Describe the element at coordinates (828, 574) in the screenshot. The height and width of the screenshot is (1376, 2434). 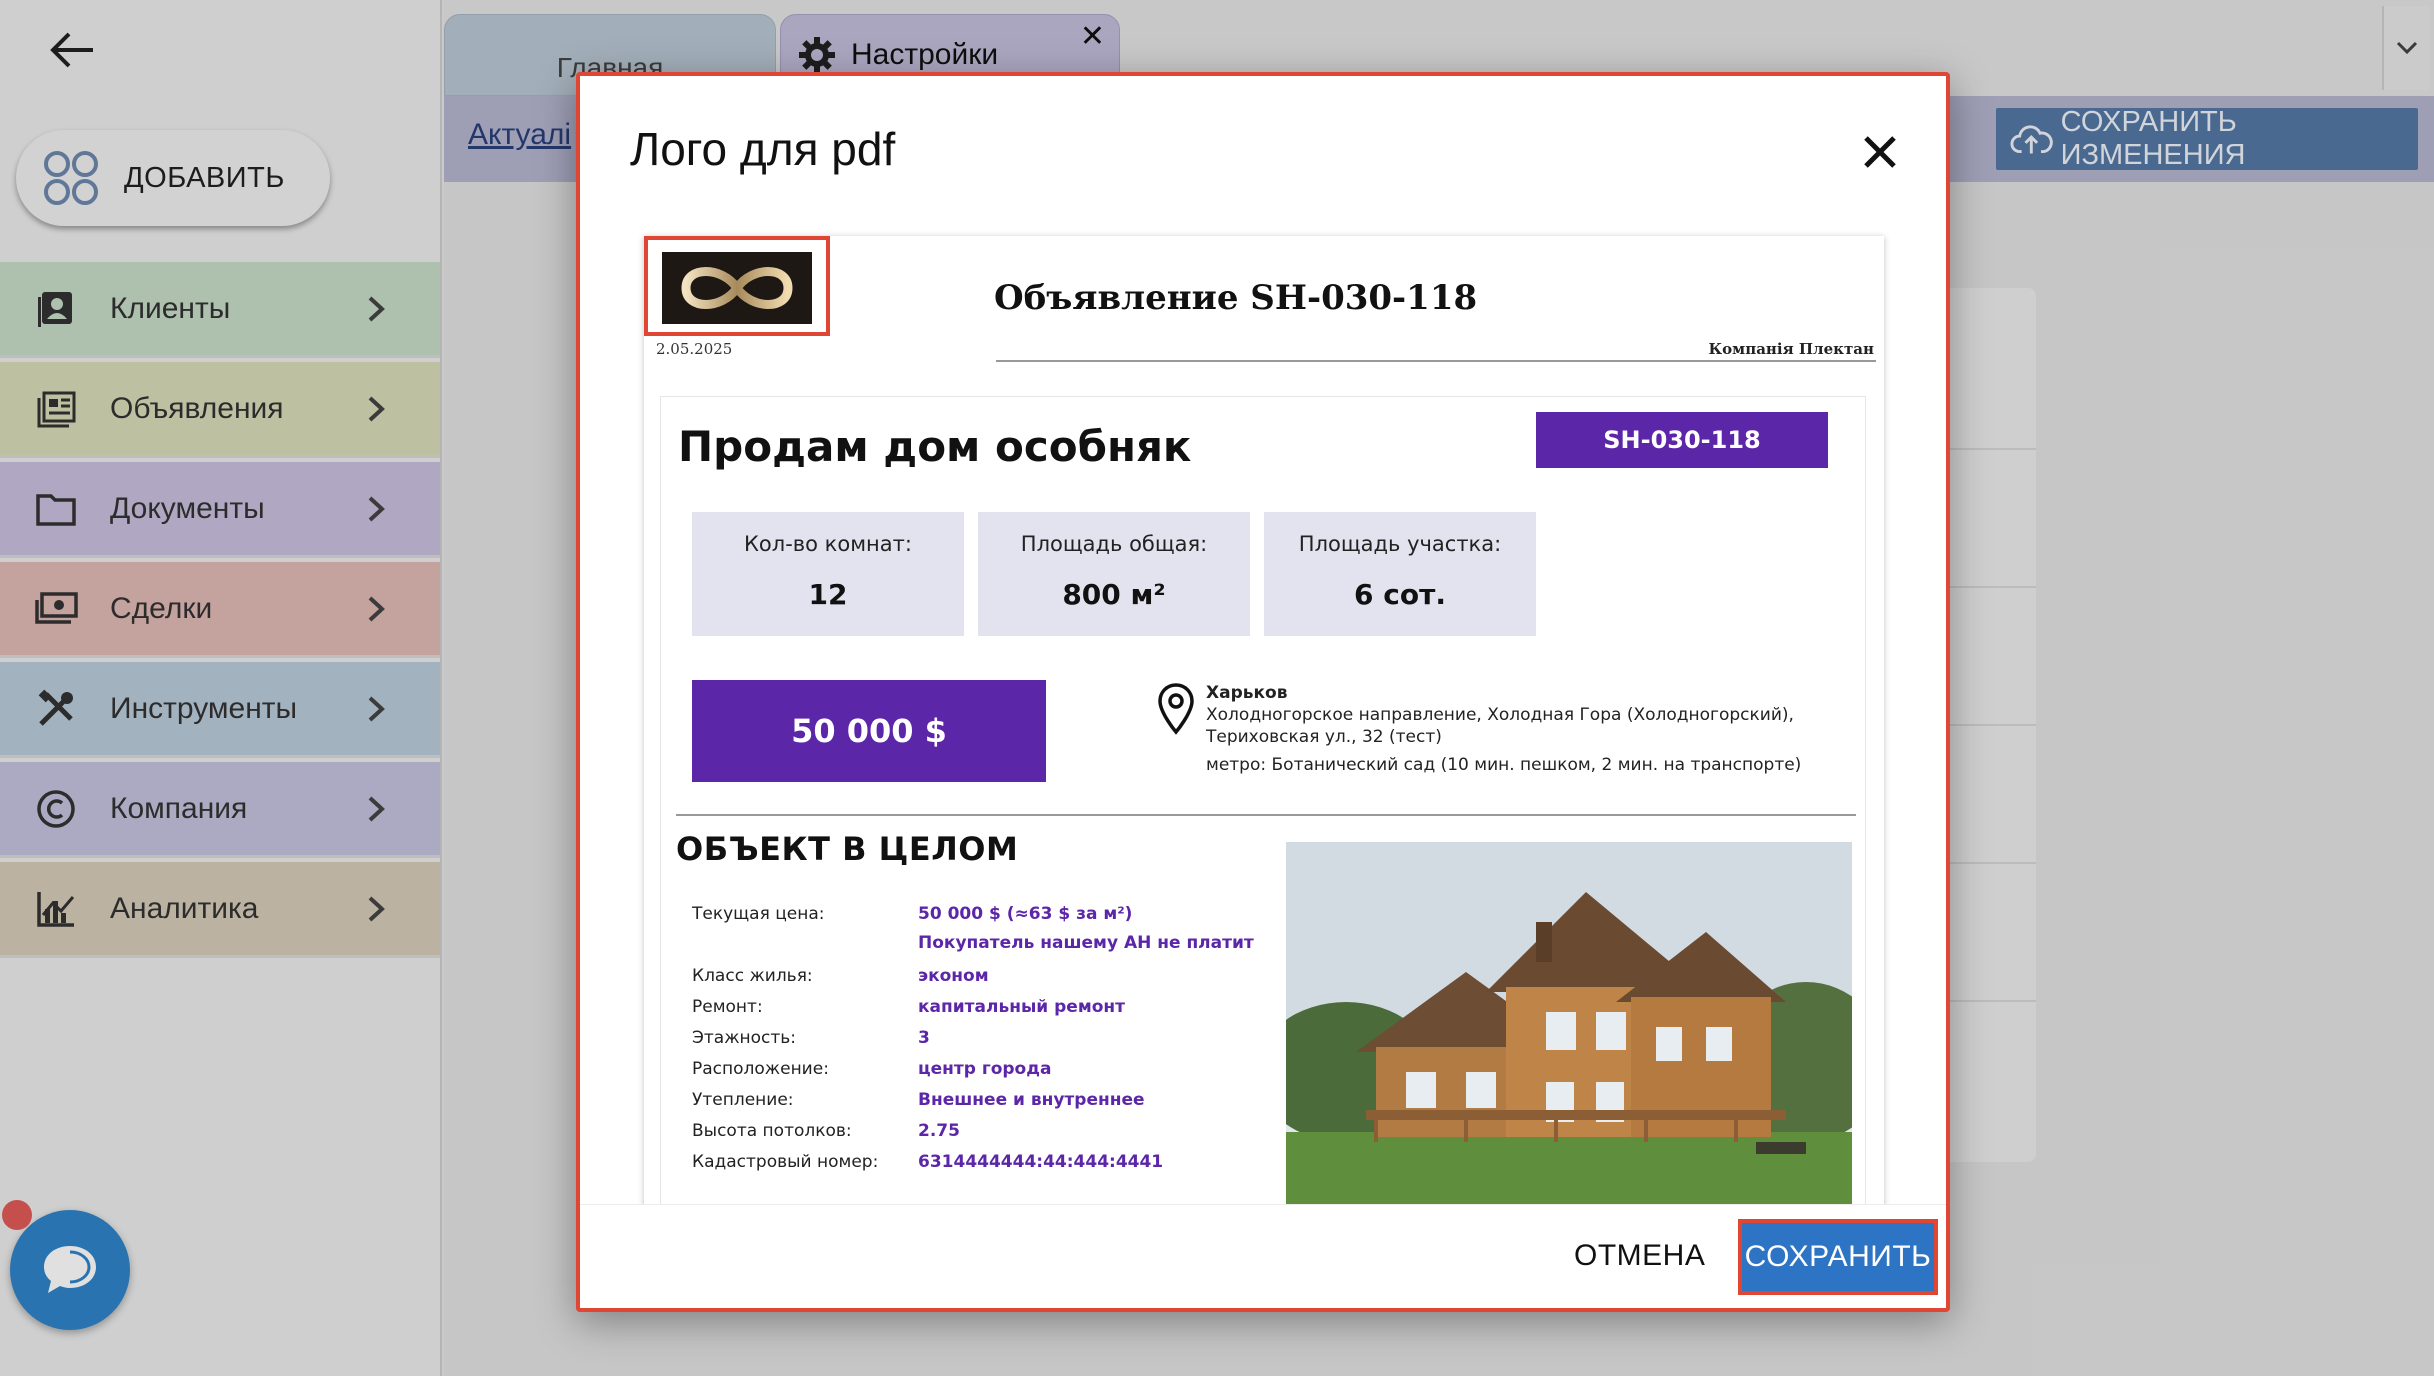
I see `stat-rooms: Кол-во комнат: 12` at that location.